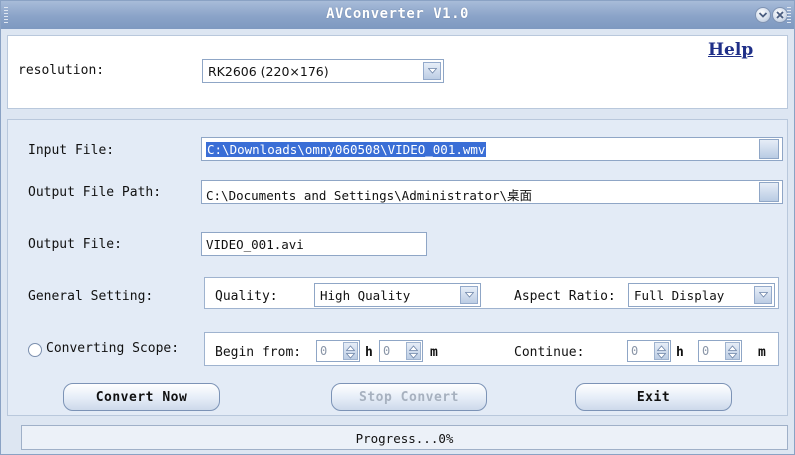 This screenshot has width=795, height=455. I want to click on output-path-label: Output File Path:, so click(95, 192).